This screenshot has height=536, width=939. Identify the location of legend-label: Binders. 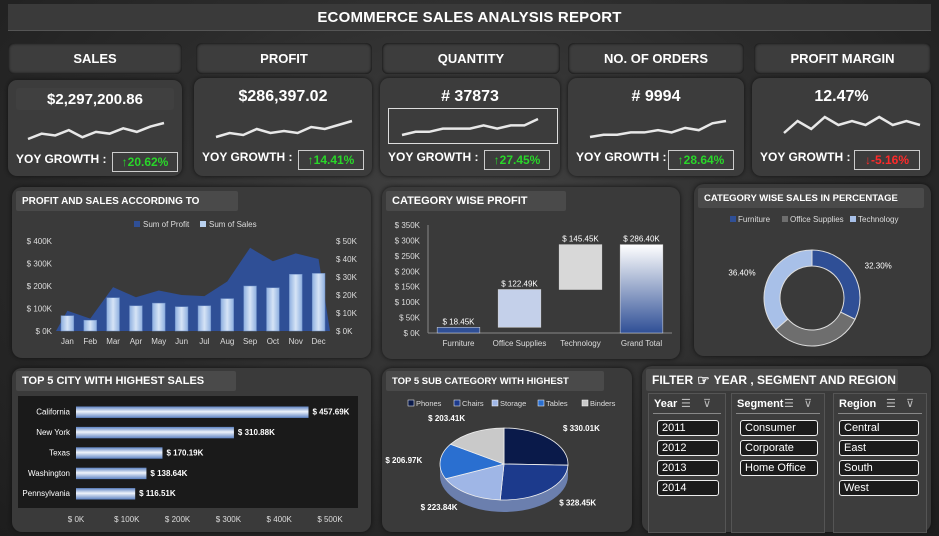
(603, 403).